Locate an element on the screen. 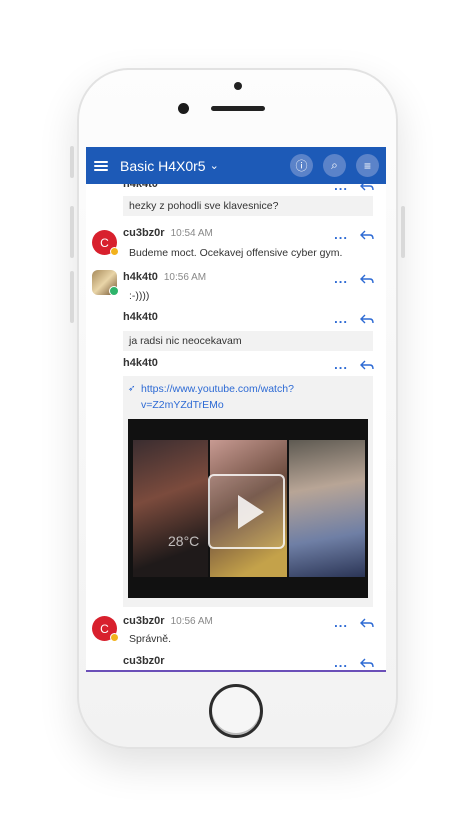 The image size is (474, 826). username: cu3bz0r is located at coordinates (144, 661).